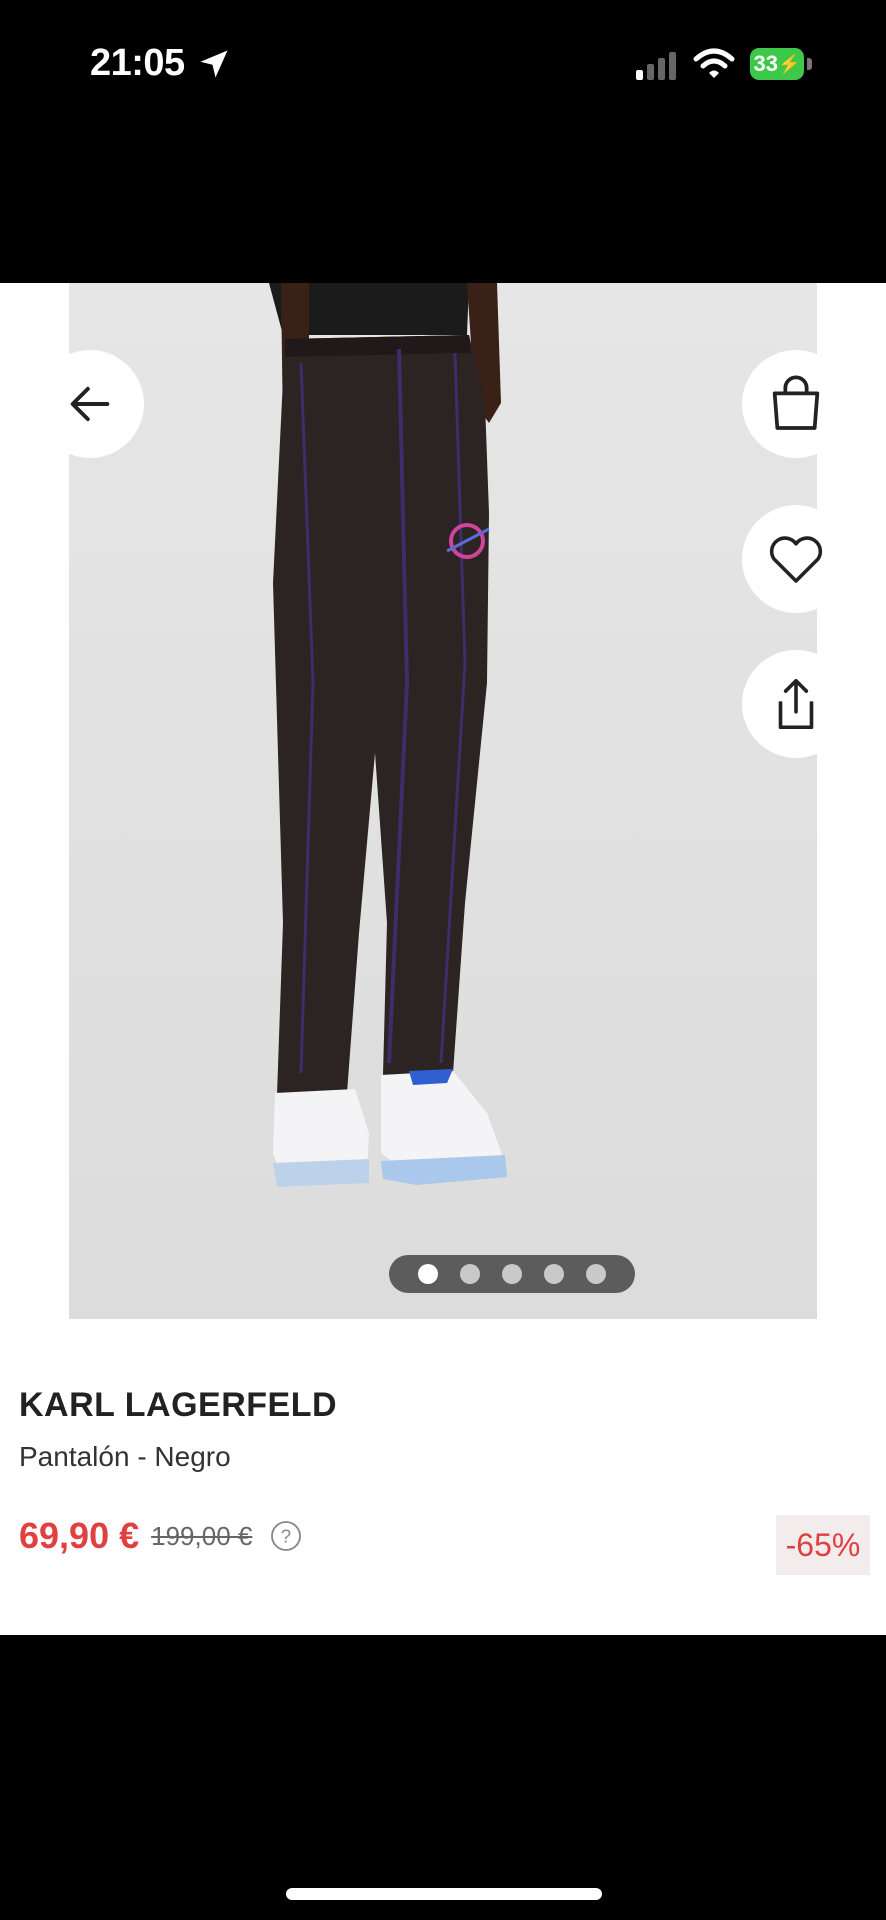 The width and height of the screenshot is (886, 1920). I want to click on help-icon: ?, so click(286, 1536).